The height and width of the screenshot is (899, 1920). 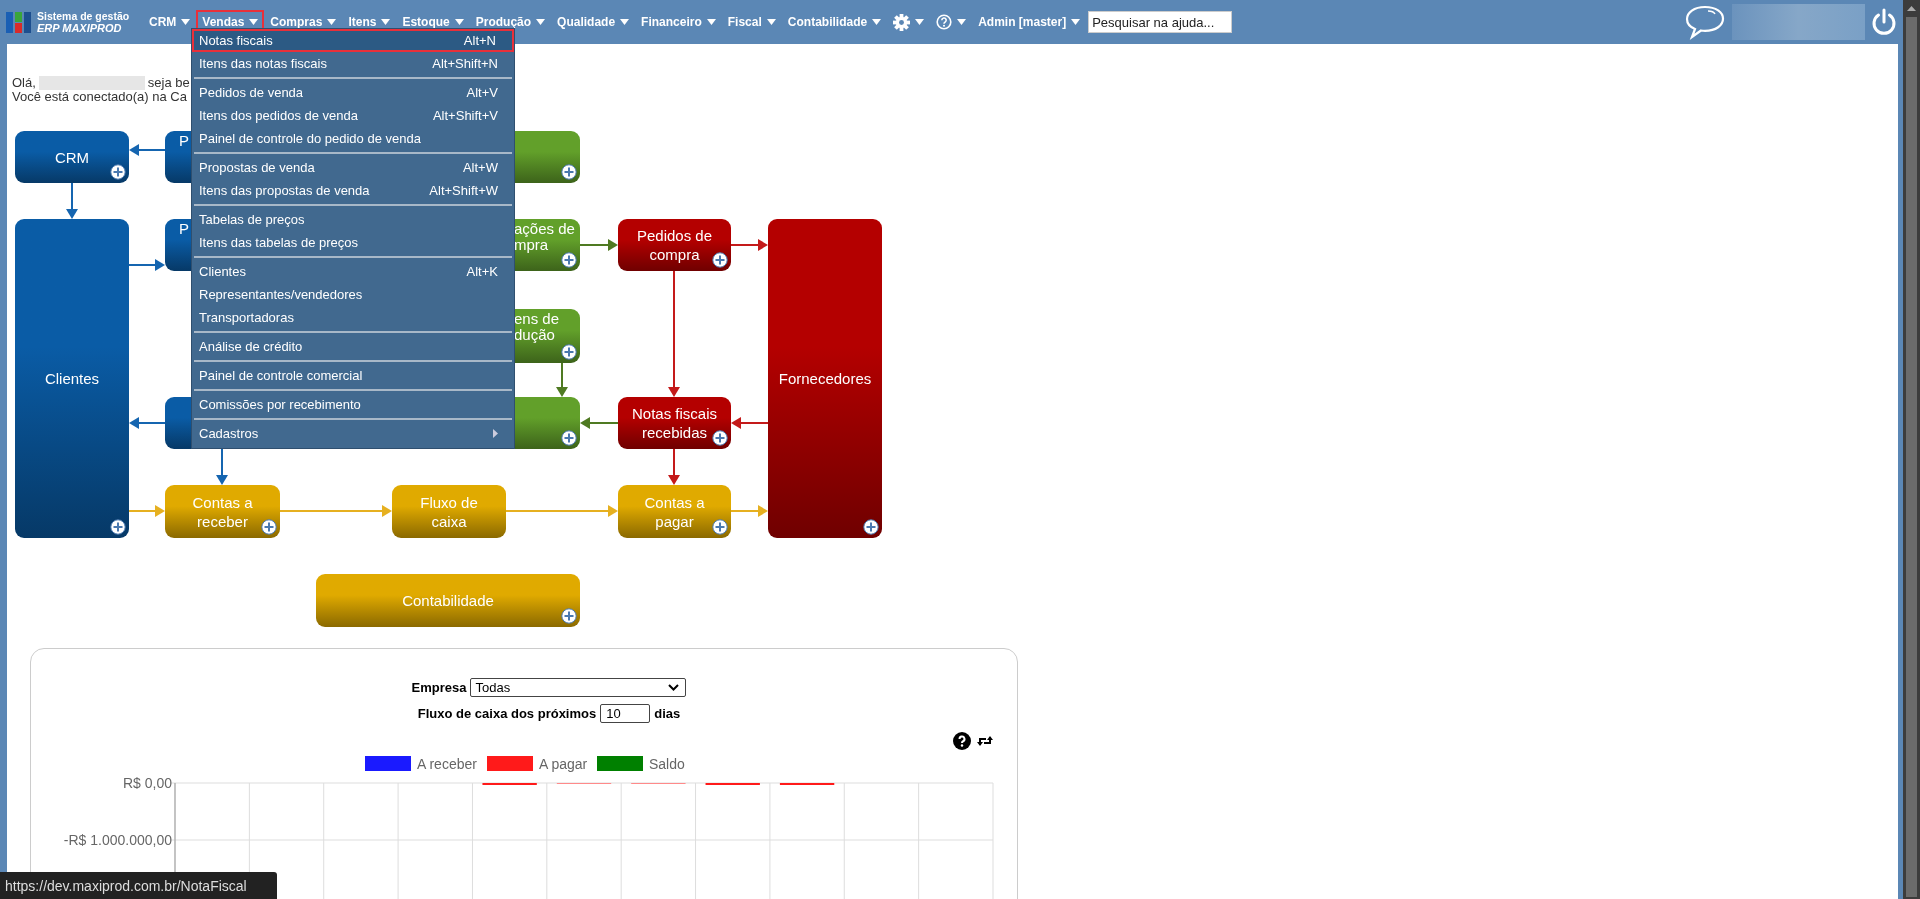 I want to click on node-label: ações de mpra, so click(x=544, y=237).